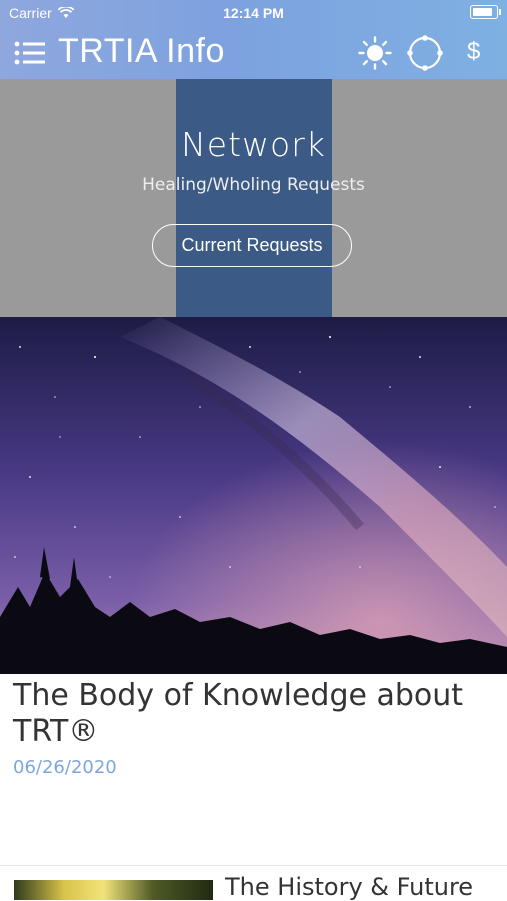 The height and width of the screenshot is (901, 507). Describe the element at coordinates (141, 51) in the screenshot. I see `app-title: TRTIA Info` at that location.